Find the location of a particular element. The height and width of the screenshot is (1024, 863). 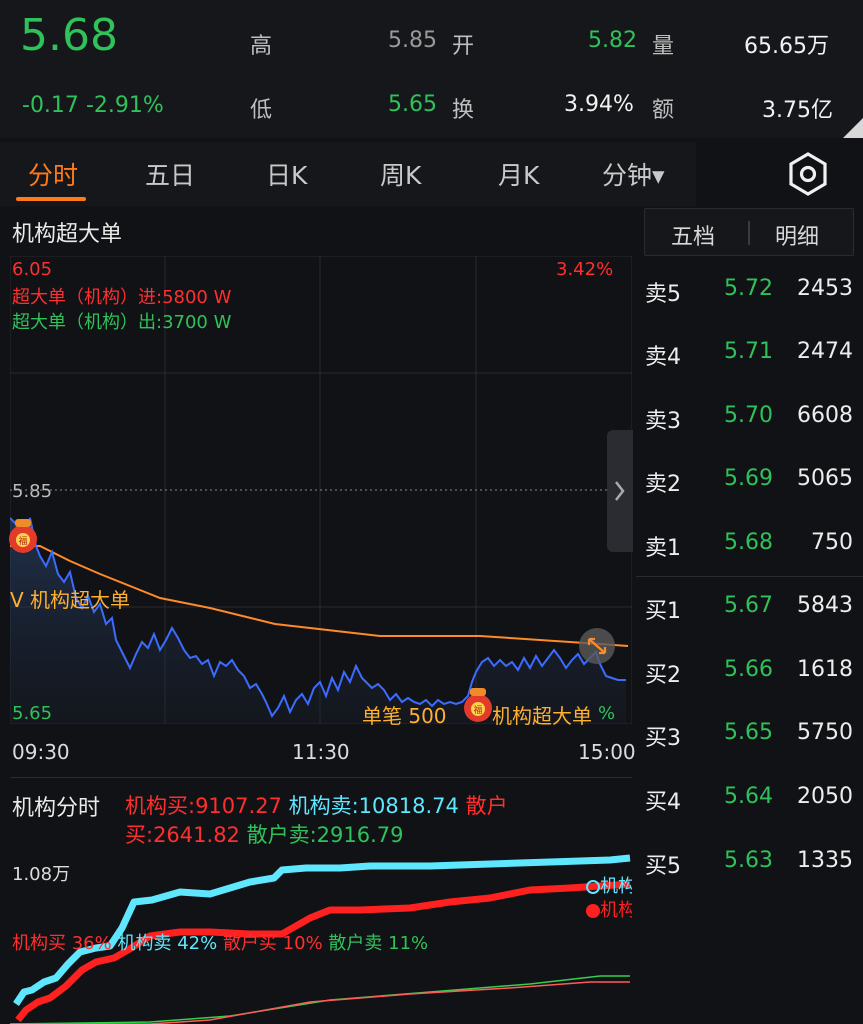

ask-price: 5.69 is located at coordinates (748, 478).